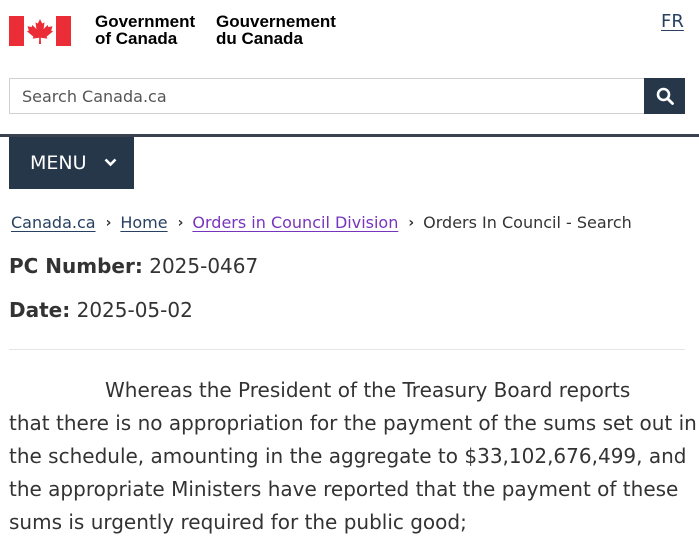 This screenshot has height=554, width=699. Describe the element at coordinates (145, 30) in the screenshot. I see `wordmark-english: Government of Canada` at that location.